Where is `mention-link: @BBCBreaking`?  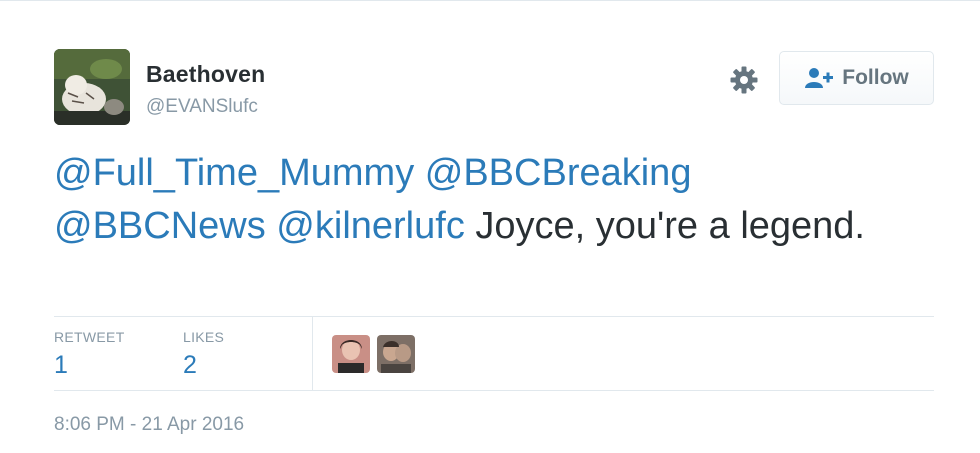 mention-link: @BBCBreaking is located at coordinates (558, 173).